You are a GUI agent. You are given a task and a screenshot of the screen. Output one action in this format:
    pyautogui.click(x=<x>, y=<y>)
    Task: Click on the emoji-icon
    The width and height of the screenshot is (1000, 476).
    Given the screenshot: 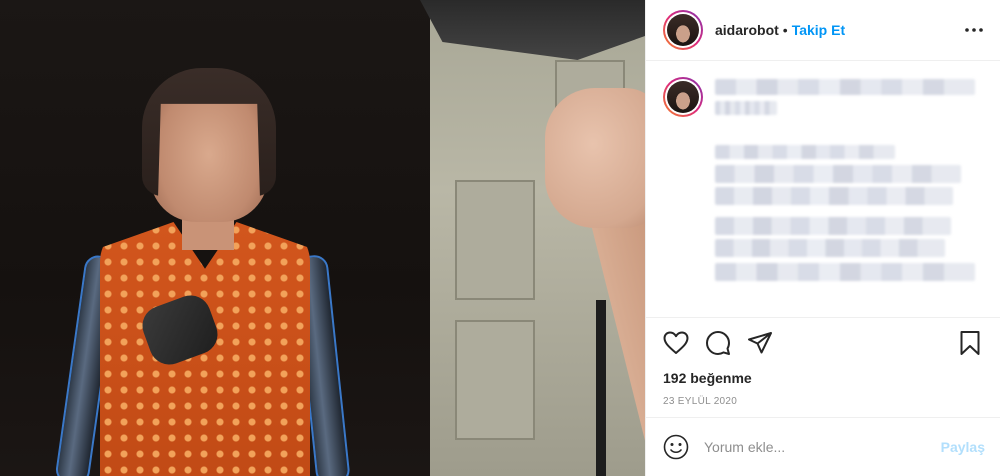 What is the action you would take?
    pyautogui.click(x=676, y=447)
    